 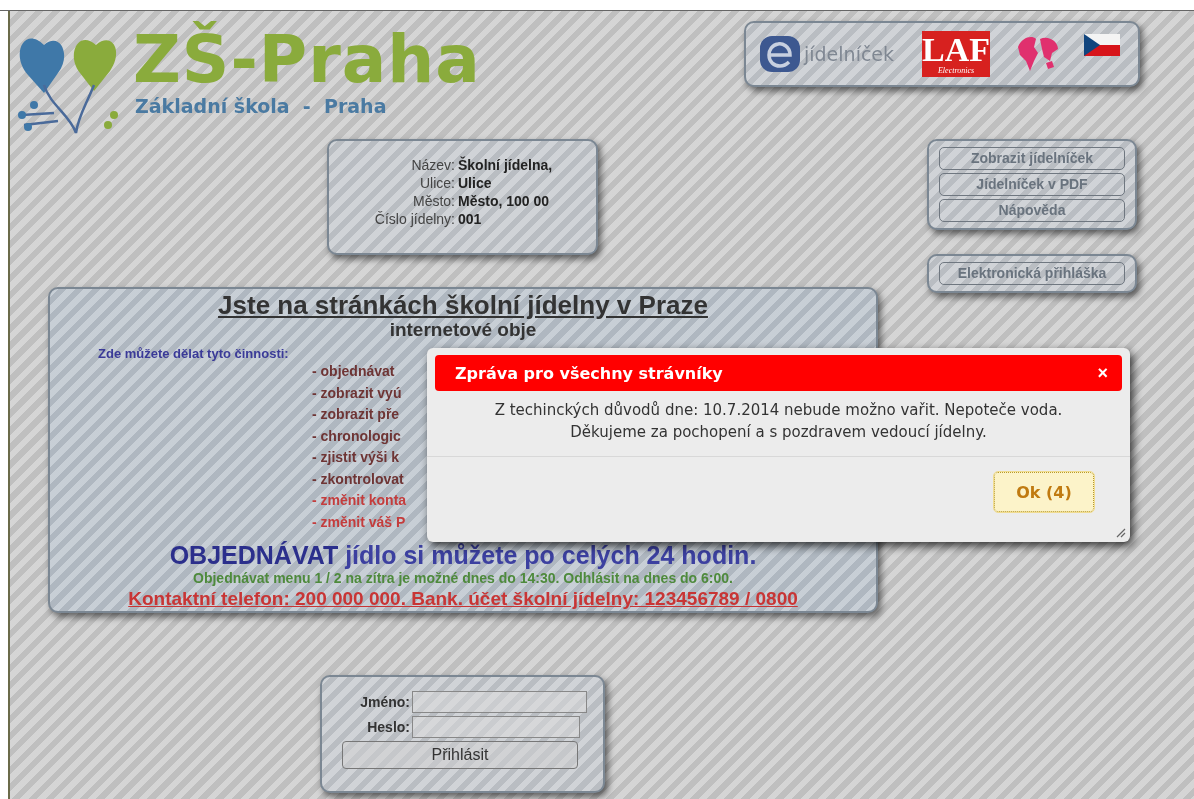 What do you see at coordinates (1032, 273) in the screenshot?
I see `registration-button: Elektronická přihláška` at bounding box center [1032, 273].